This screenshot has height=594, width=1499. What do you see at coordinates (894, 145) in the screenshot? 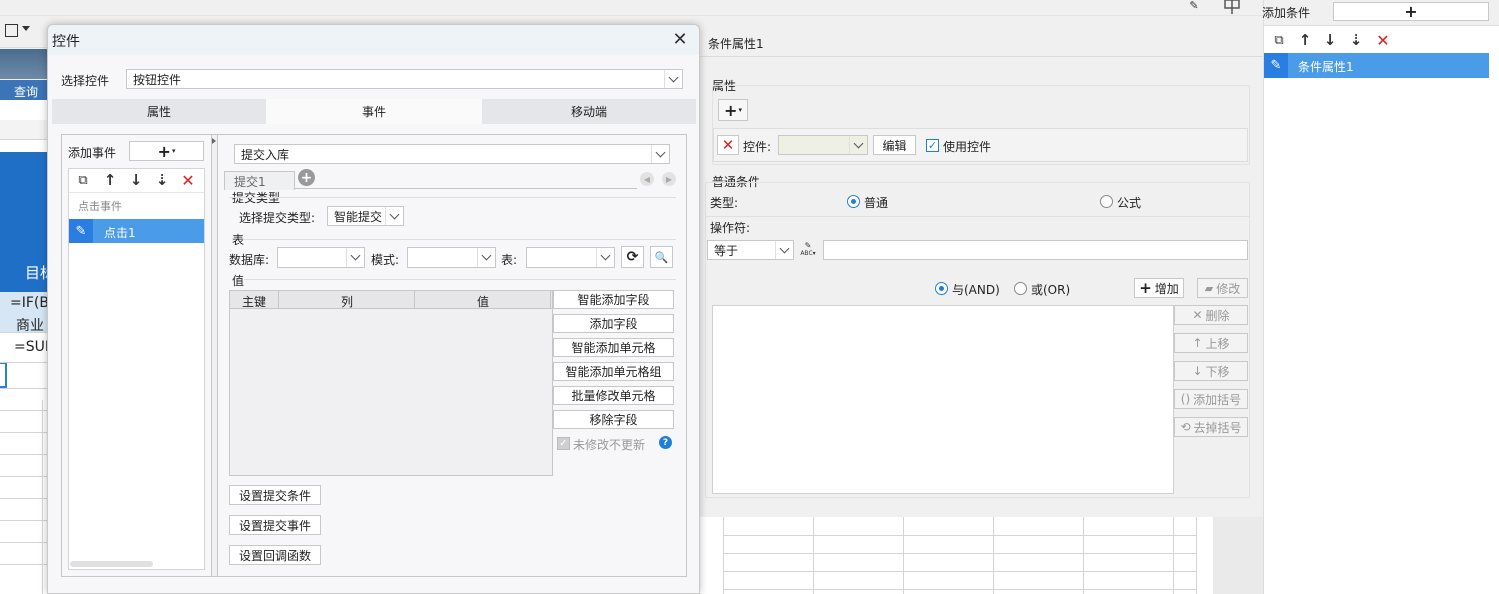
I see `edit-button: 编辑` at bounding box center [894, 145].